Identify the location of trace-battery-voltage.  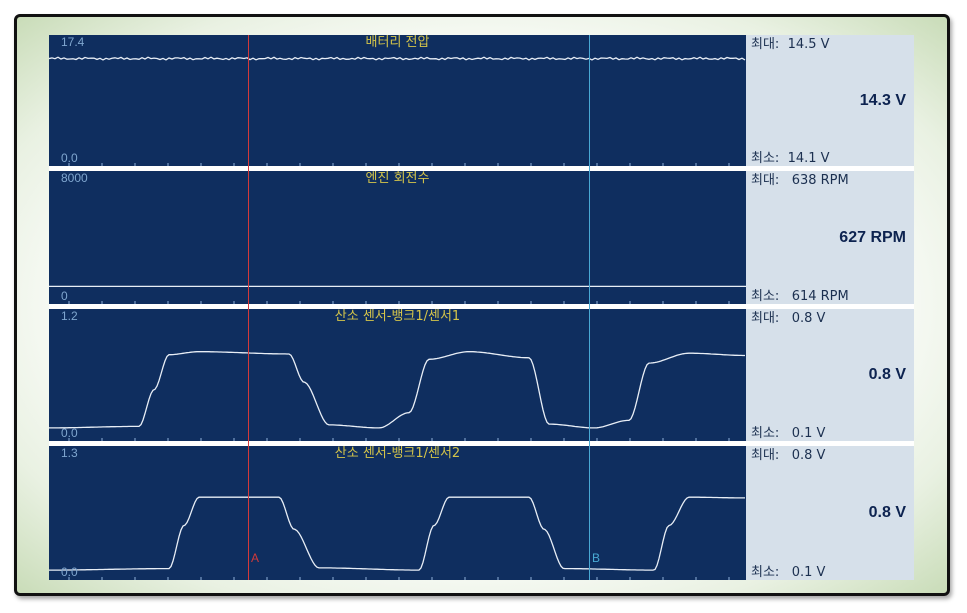
(397, 111).